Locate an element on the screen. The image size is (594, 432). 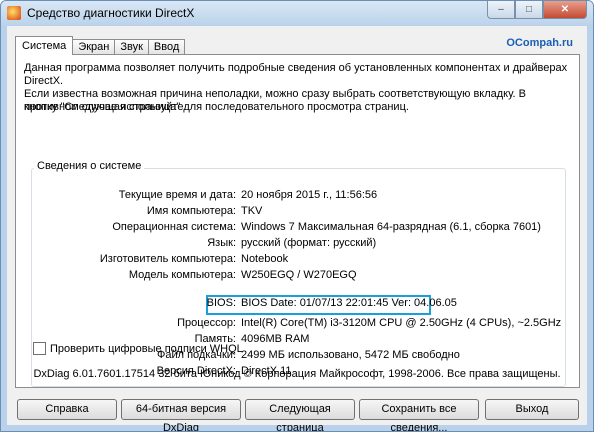
exit-button: Выход is located at coordinates (532, 409).